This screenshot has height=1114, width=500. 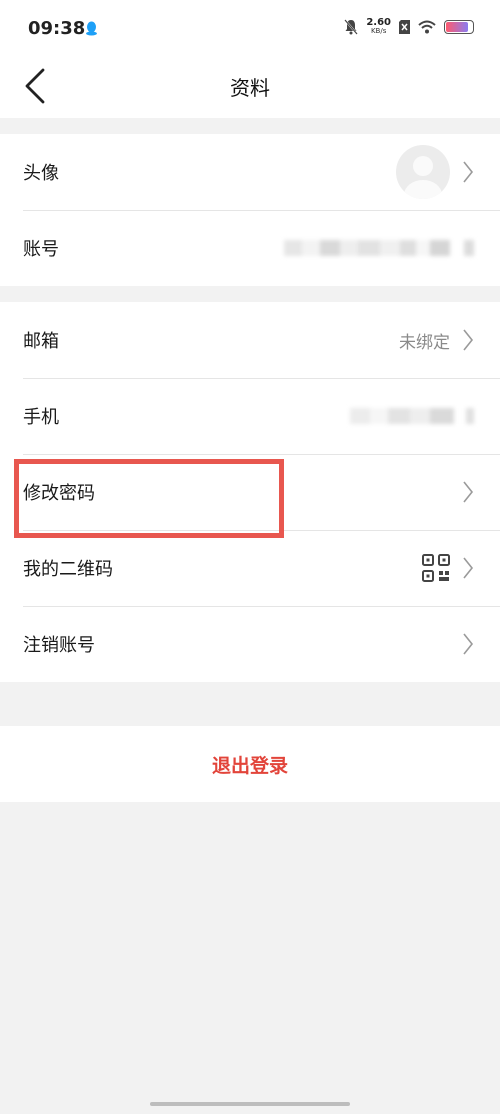 I want to click on phone-row: 手机, so click(x=250, y=416).